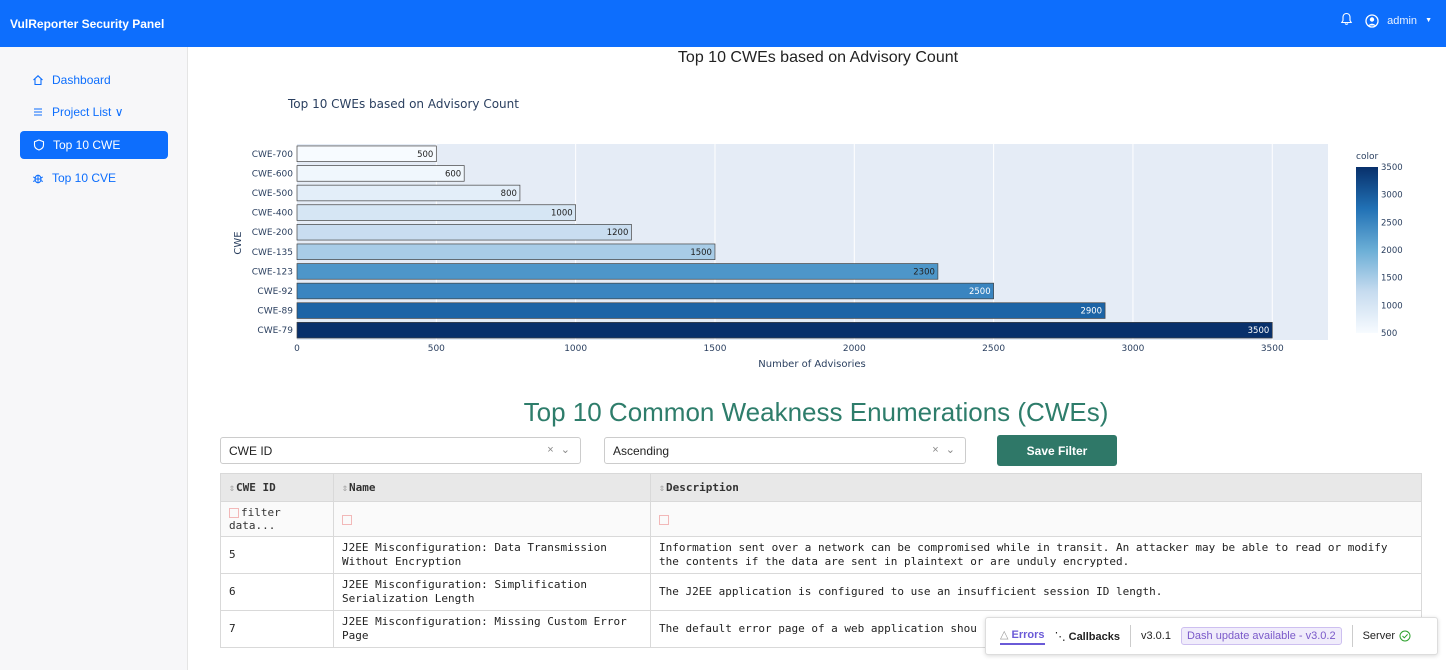  What do you see at coordinates (238, 242) in the screenshot?
I see `y-axis-title: CWE` at bounding box center [238, 242].